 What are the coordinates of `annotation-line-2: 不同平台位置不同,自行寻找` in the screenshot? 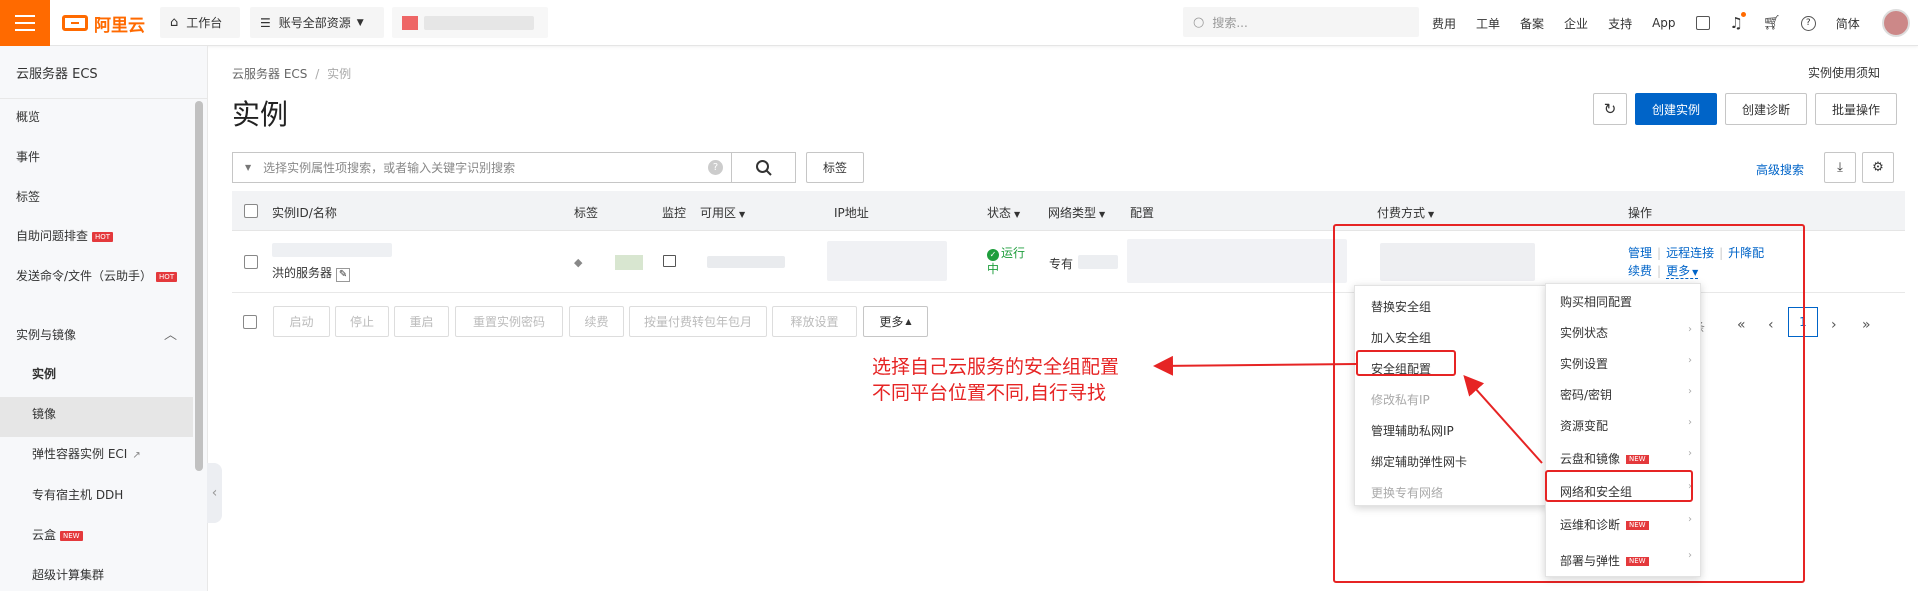 It's located at (989, 393).